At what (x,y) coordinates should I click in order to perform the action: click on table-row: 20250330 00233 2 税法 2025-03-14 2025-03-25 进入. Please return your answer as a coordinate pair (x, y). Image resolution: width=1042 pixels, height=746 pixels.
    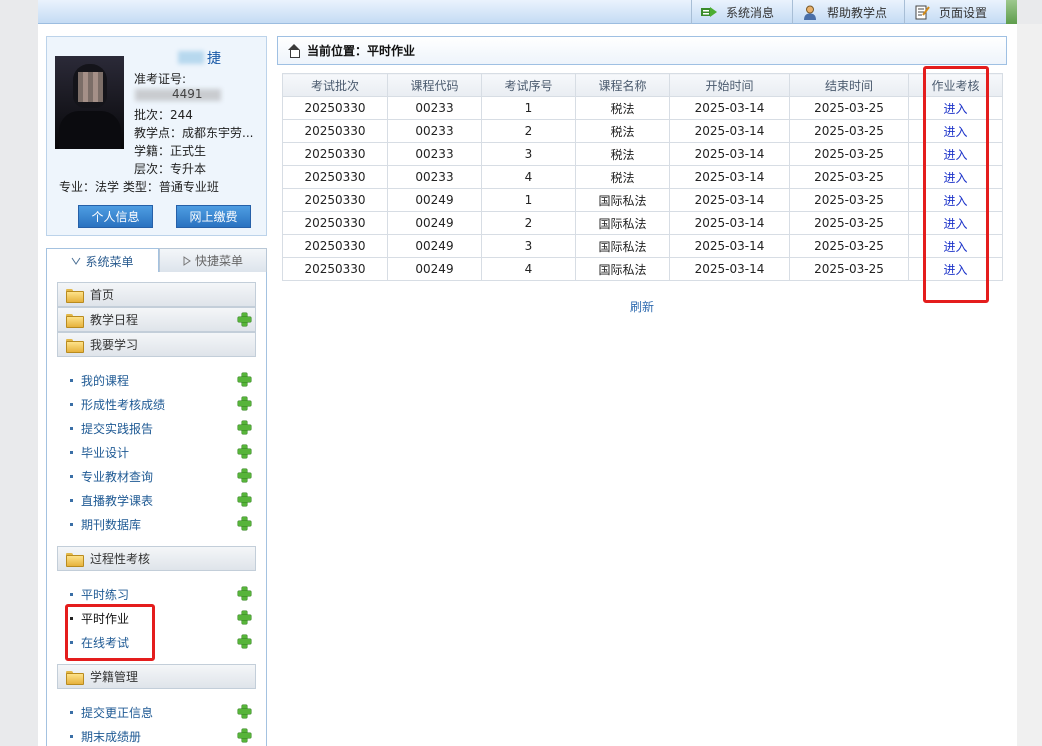
    Looking at the image, I should click on (642, 131).